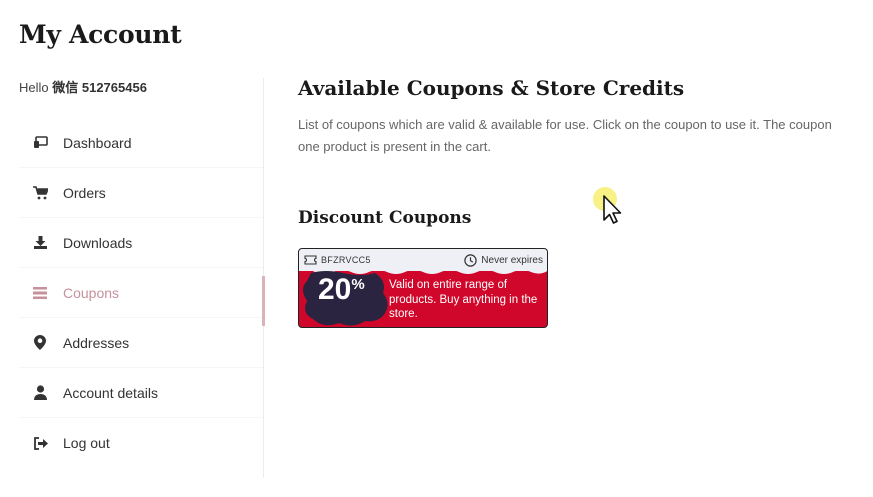 This screenshot has height=497, width=873. Describe the element at coordinates (491, 88) in the screenshot. I see `section-heading: Available Coupons & Store Credits` at that location.